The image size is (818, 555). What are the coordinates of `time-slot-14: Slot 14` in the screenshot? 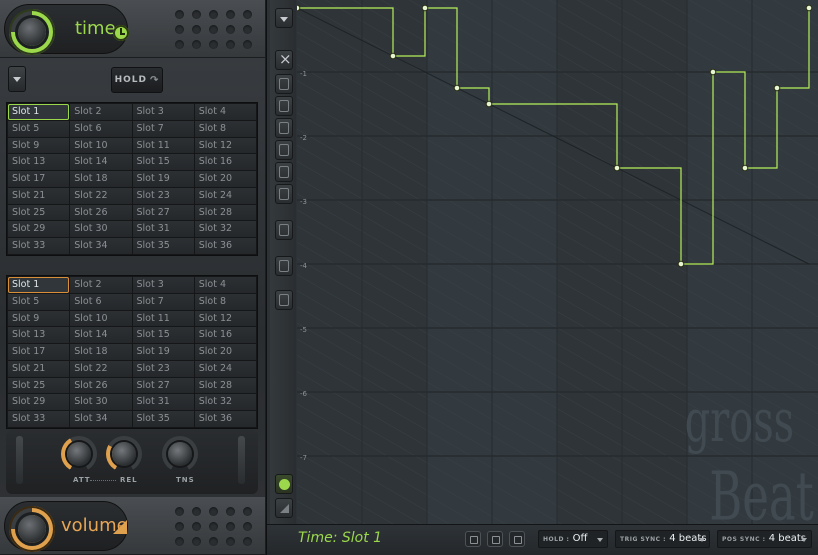 It's located at (101, 162).